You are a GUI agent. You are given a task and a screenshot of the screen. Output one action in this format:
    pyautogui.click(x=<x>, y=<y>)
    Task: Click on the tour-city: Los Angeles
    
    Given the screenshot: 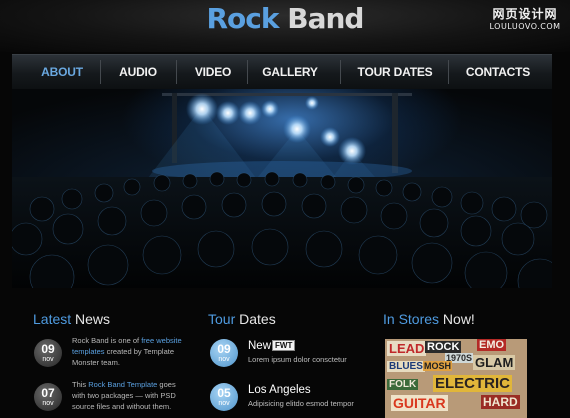 What is the action you would take?
    pyautogui.click(x=279, y=390)
    